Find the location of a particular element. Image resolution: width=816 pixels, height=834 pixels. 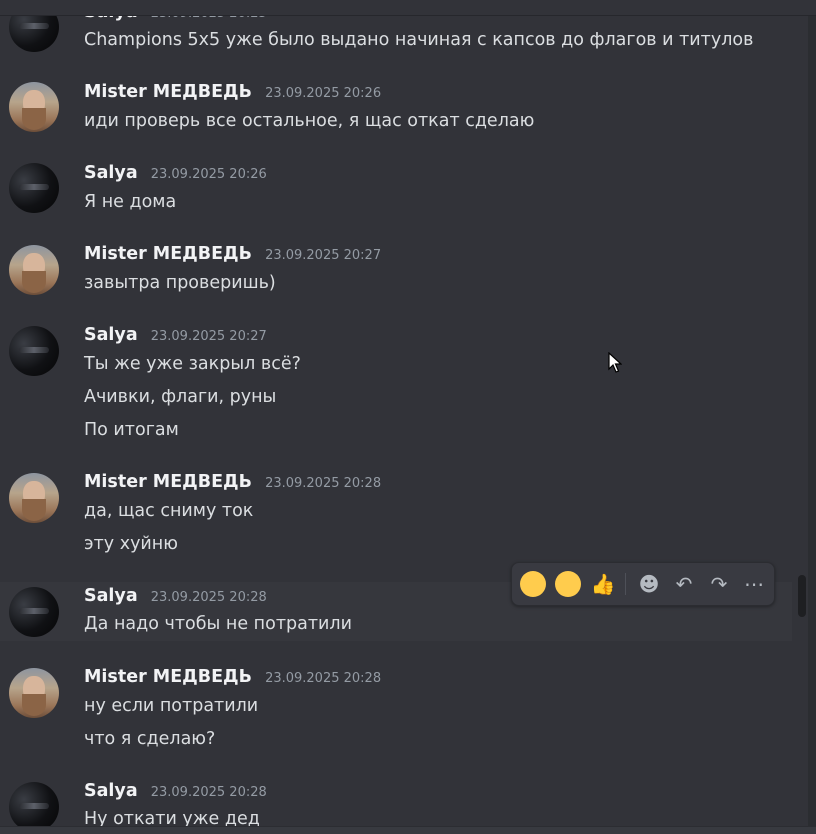

message-text: завытра проверишь) is located at coordinates (180, 283).